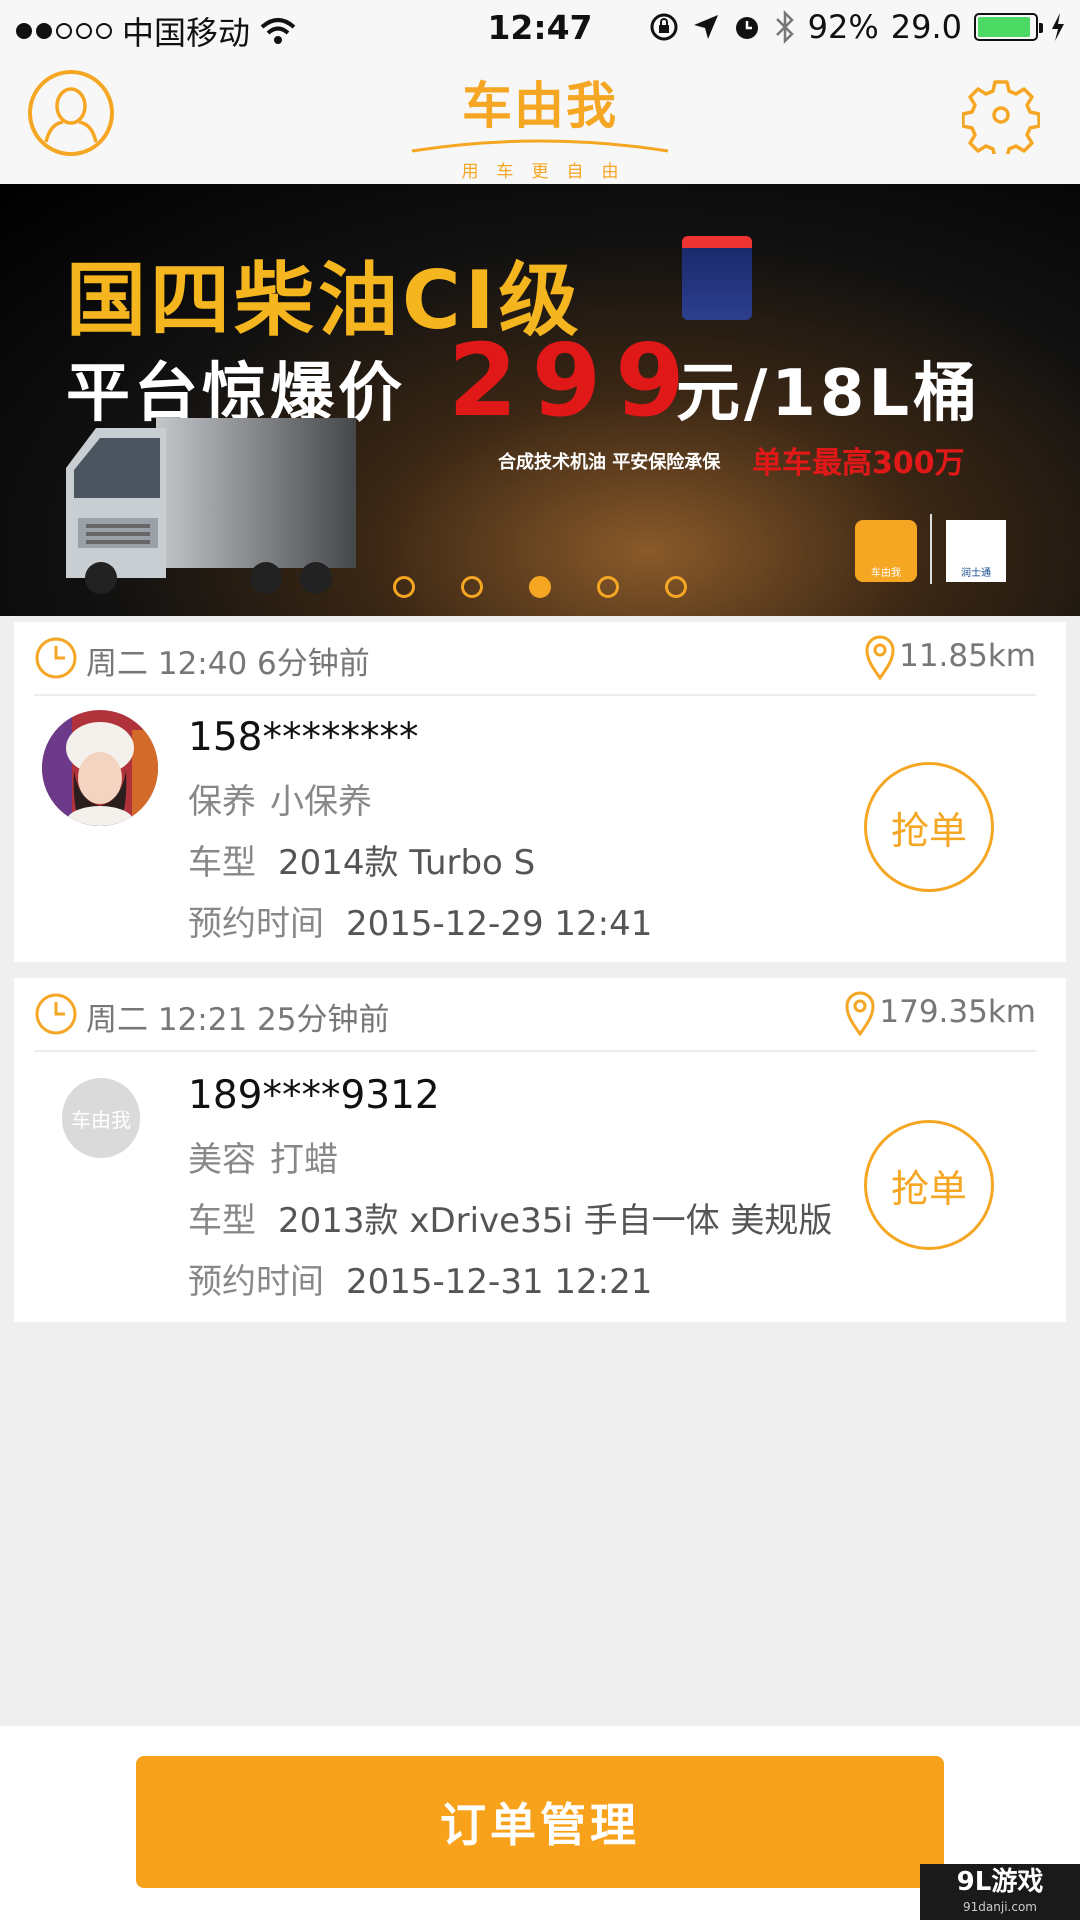  I want to click on battery-icon, so click(1008, 27).